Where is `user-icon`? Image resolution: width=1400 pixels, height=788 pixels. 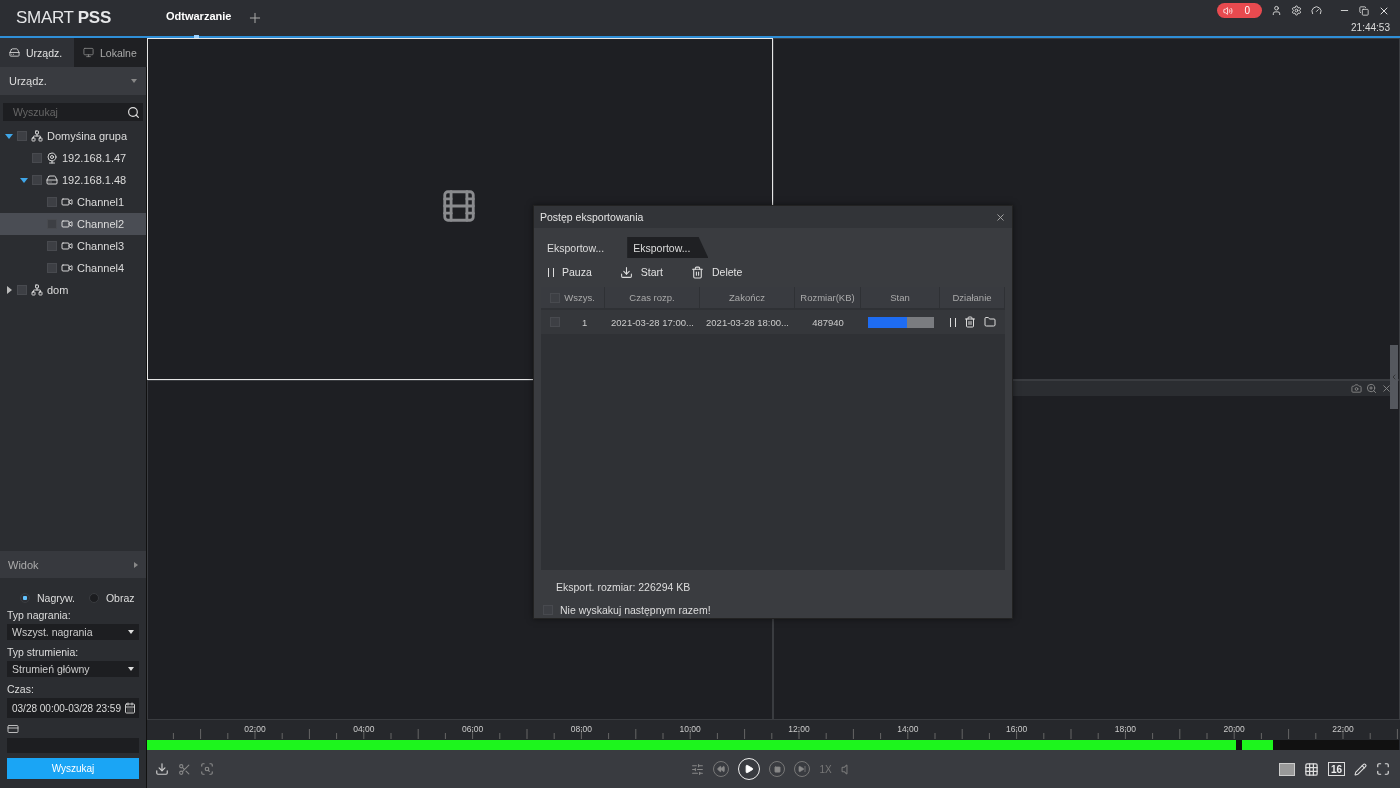
user-icon is located at coordinates (1276, 10).